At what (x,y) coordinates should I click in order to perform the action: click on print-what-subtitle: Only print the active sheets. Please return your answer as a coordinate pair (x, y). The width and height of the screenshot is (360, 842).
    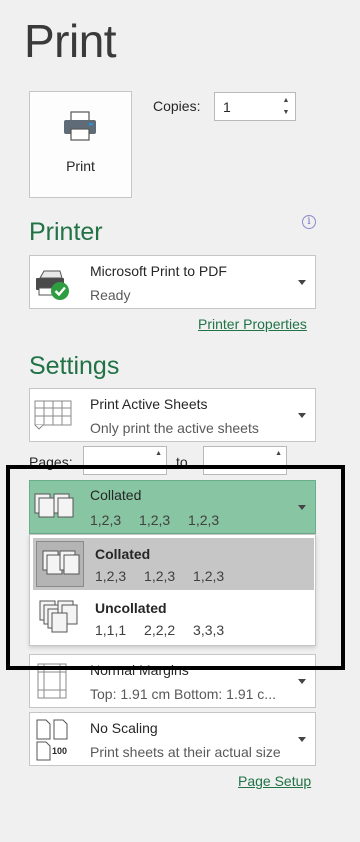
    Looking at the image, I should click on (174, 428).